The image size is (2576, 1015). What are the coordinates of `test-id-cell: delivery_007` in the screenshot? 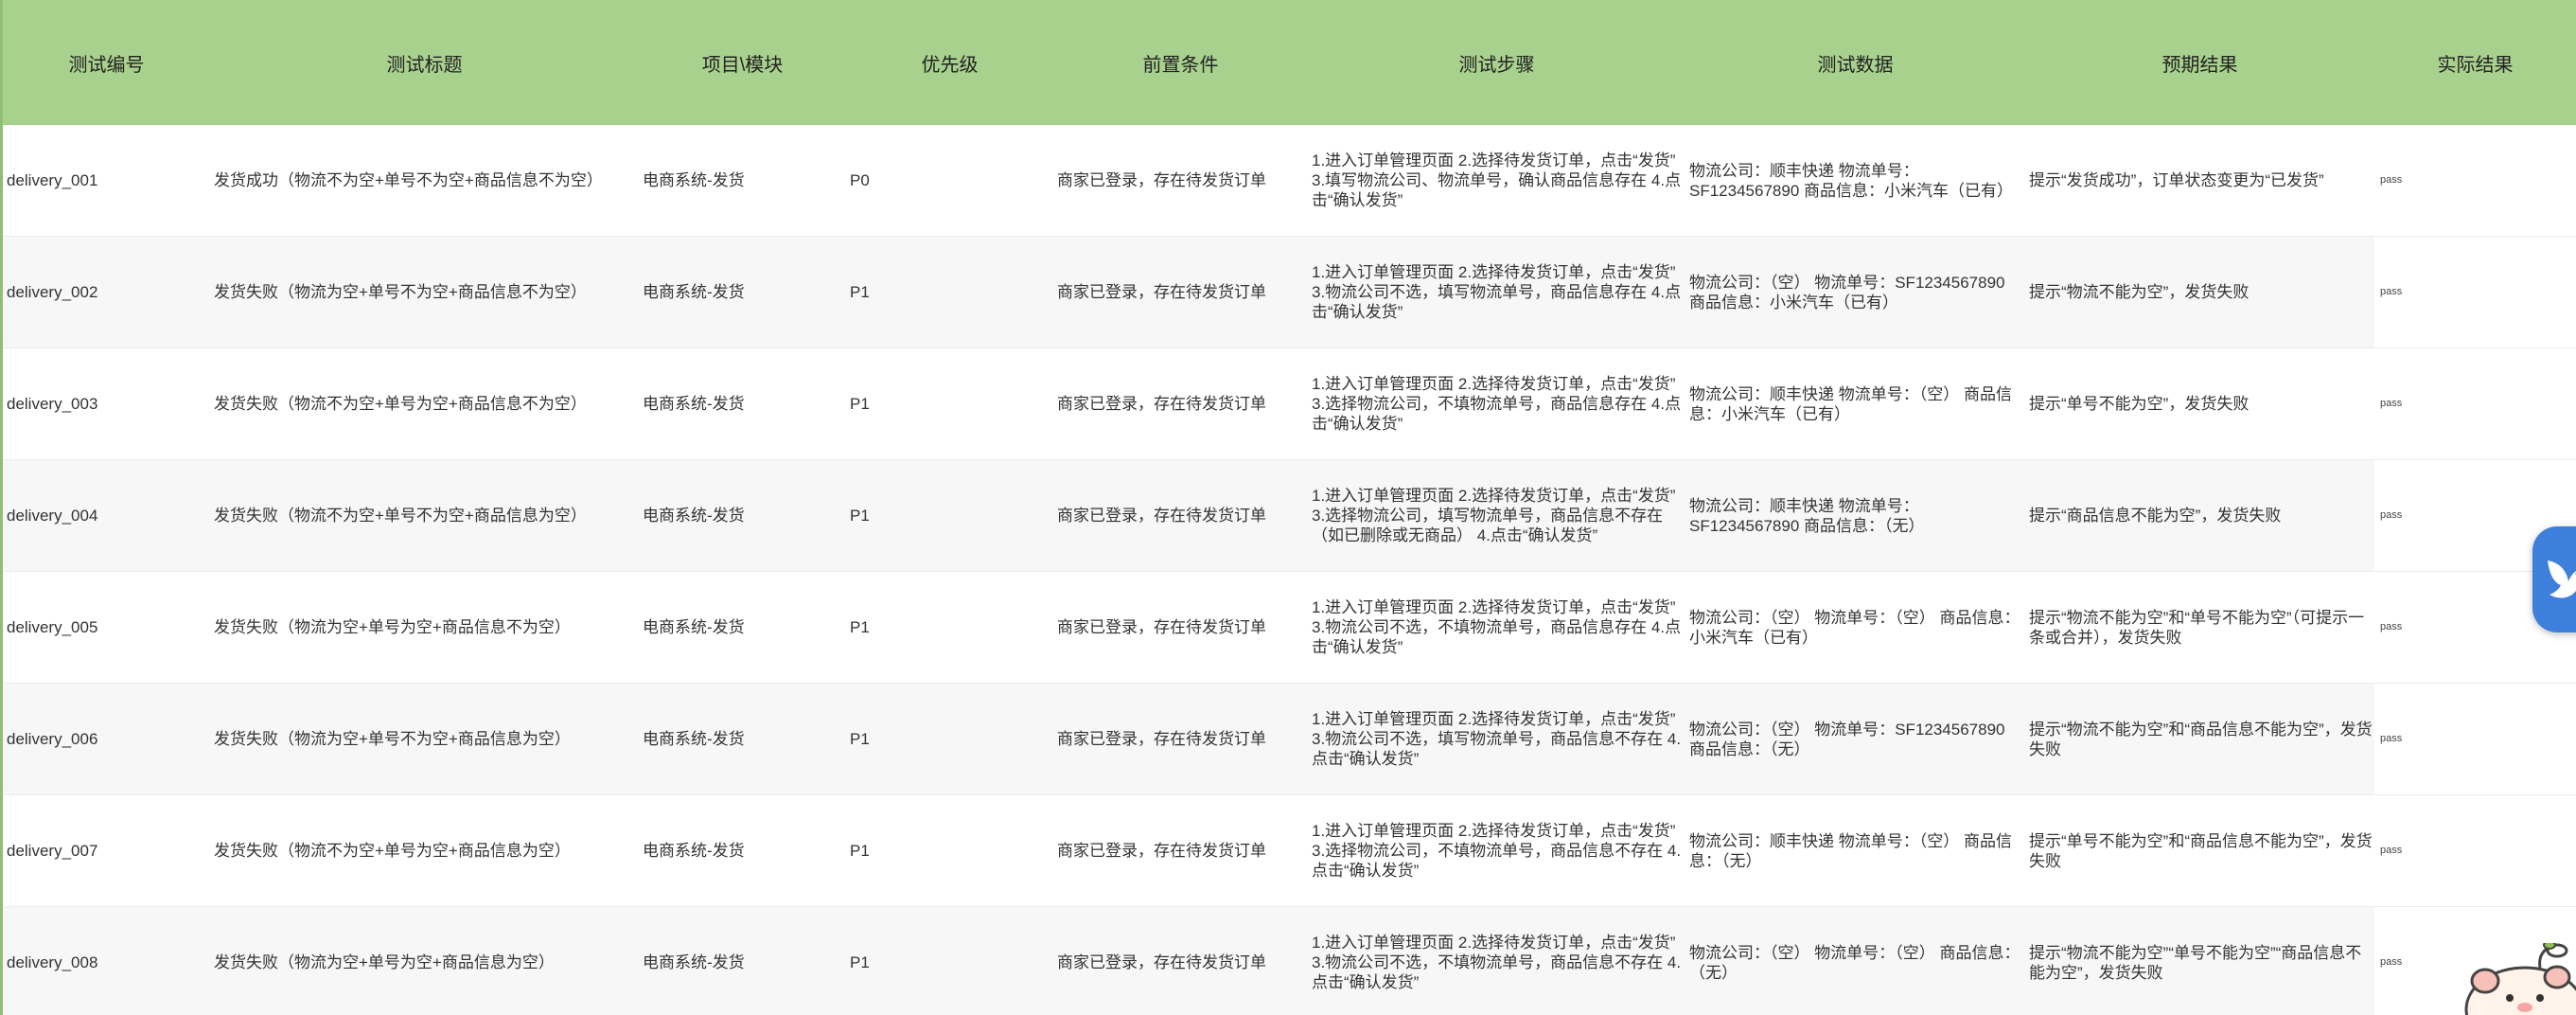 It's located at (106, 850).